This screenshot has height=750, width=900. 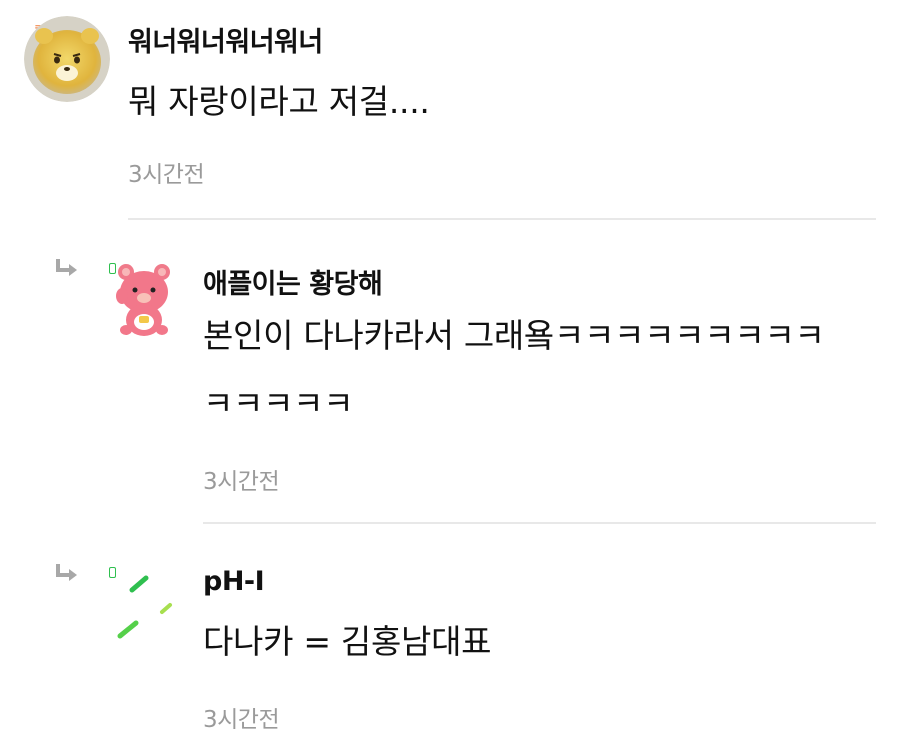 I want to click on comment-text: 다나카 = 김홍남대표, so click(x=347, y=641).